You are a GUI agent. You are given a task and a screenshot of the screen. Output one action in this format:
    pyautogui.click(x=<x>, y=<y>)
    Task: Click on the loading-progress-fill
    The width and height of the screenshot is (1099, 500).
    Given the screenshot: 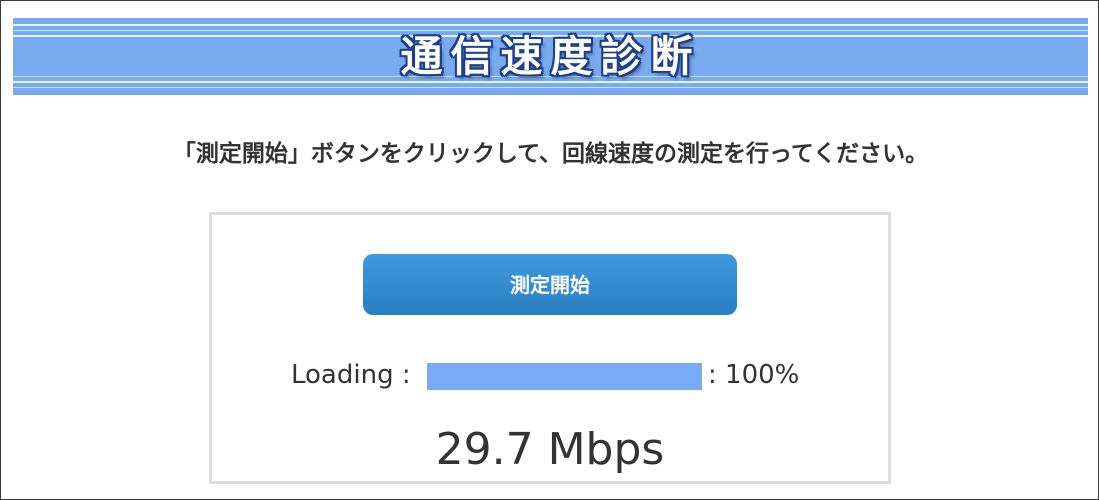 What is the action you would take?
    pyautogui.click(x=564, y=376)
    